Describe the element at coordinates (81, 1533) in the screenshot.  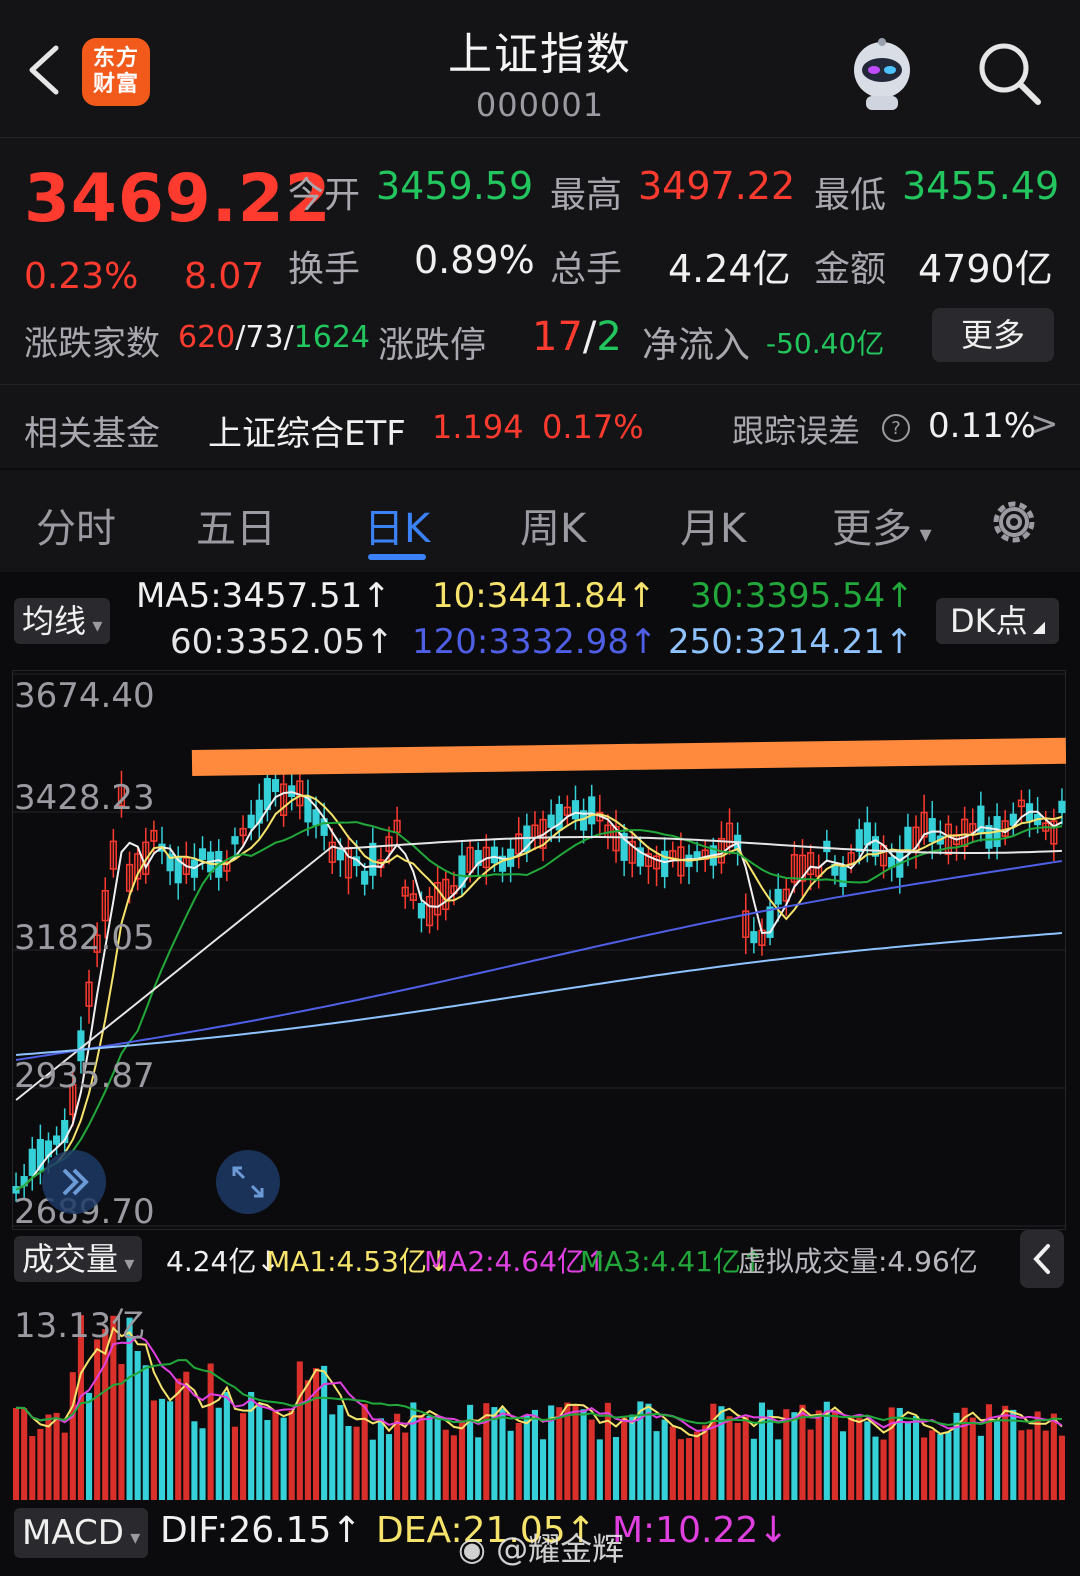
I see `macd-selector: MACD ▾` at that location.